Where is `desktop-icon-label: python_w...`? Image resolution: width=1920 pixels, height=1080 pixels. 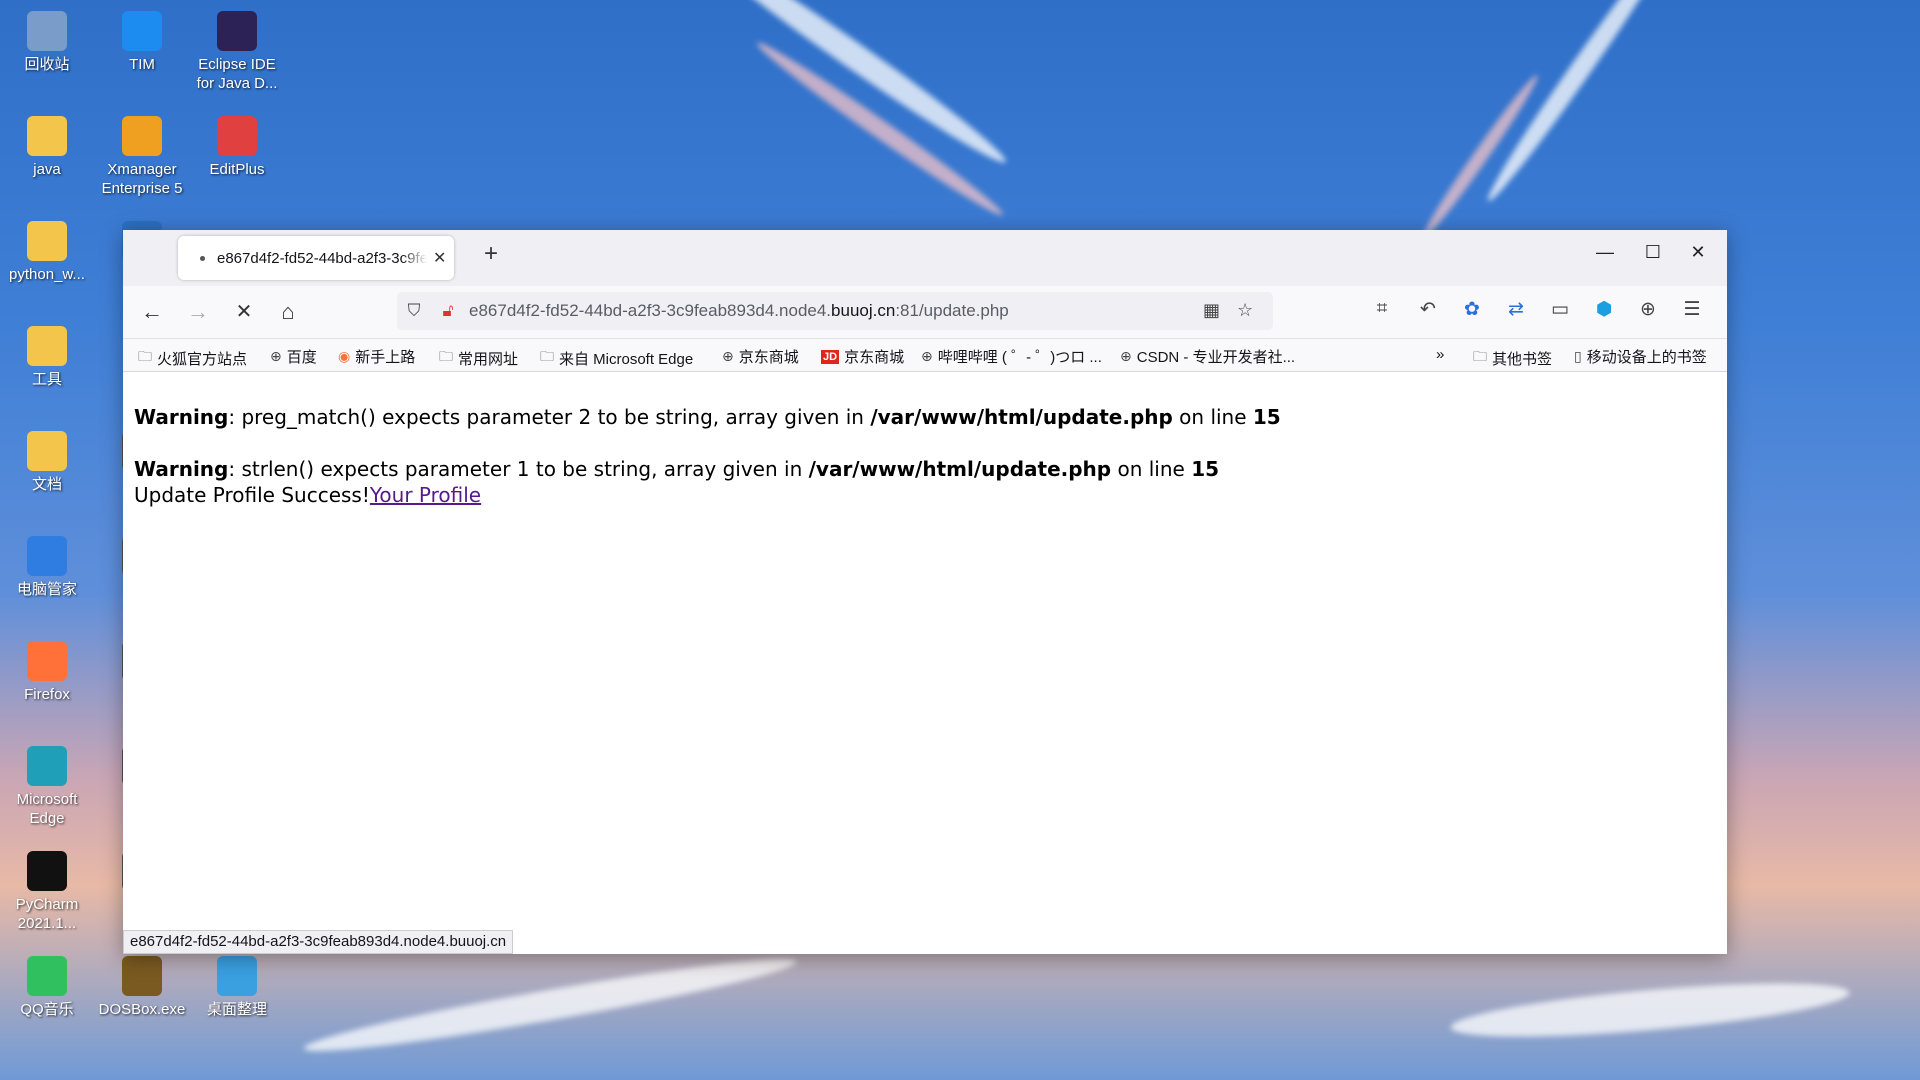
desktop-icon-label: python_w... is located at coordinates (47, 274).